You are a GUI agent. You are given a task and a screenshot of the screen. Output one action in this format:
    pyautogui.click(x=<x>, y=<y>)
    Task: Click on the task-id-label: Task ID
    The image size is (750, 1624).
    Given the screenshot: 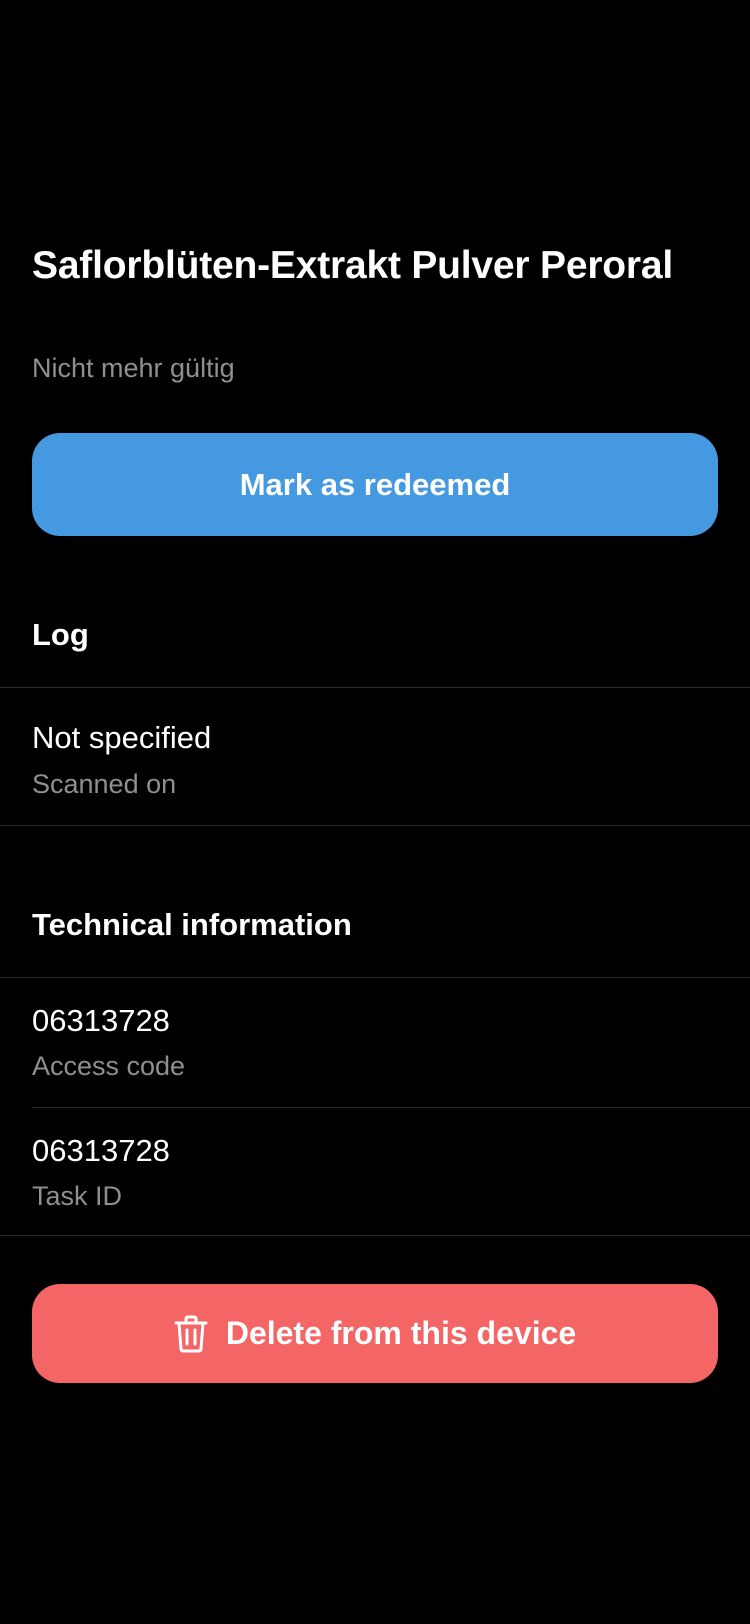 What is the action you would take?
    pyautogui.click(x=77, y=1196)
    